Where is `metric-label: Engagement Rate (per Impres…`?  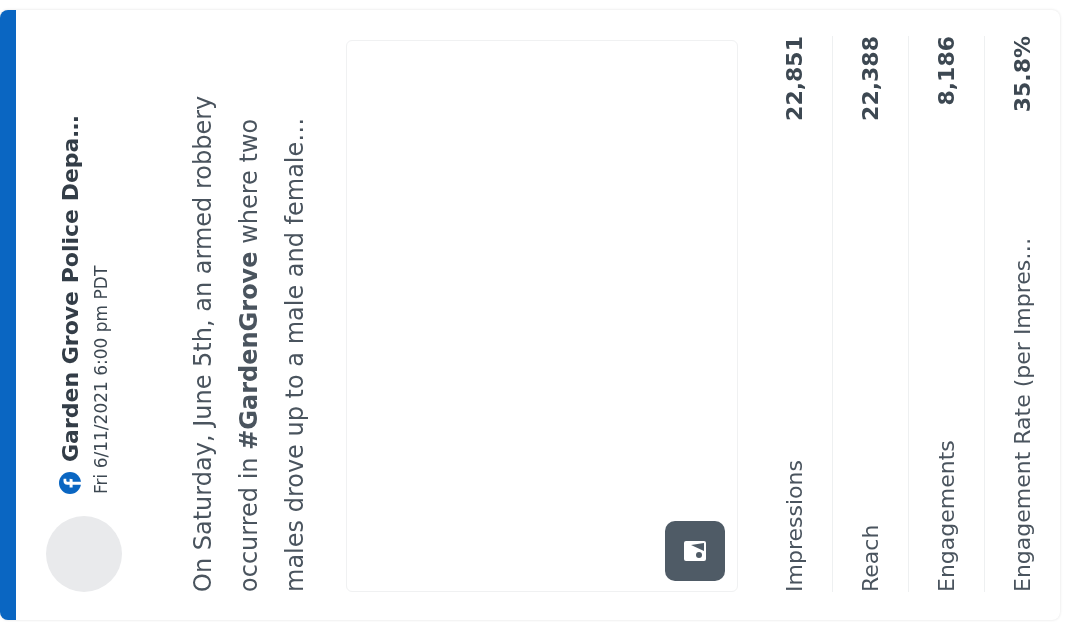 metric-label: Engagement Rate (per Impres… is located at coordinates (1022, 414).